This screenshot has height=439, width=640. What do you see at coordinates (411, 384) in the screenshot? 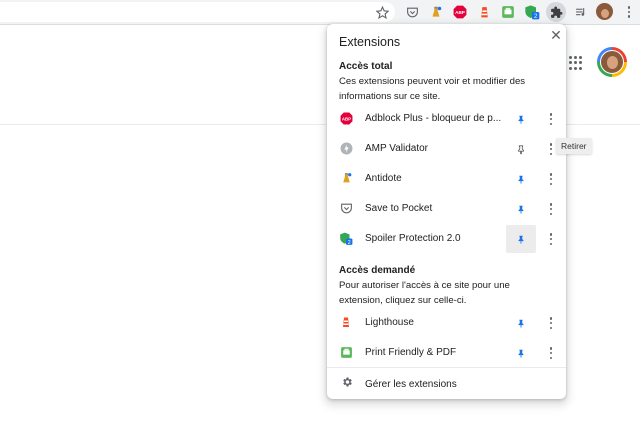
I see `manage-extensions-label: Gérer les extensions` at bounding box center [411, 384].